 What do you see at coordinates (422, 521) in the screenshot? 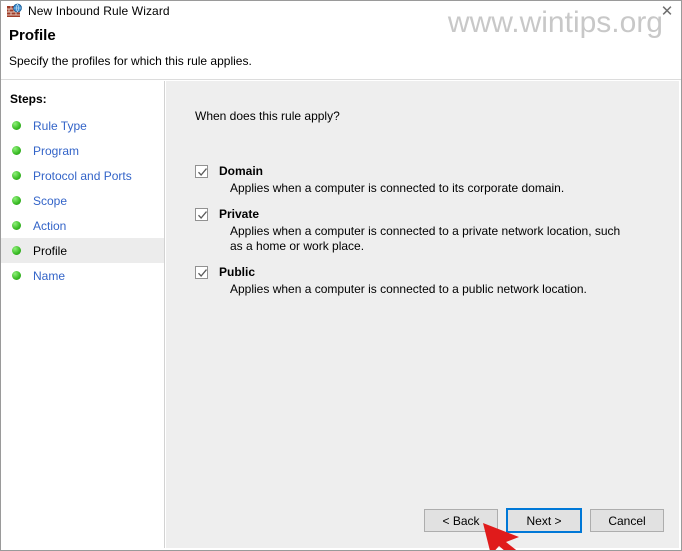
I see `wizard-footer: < Back Next > Cancel` at bounding box center [422, 521].